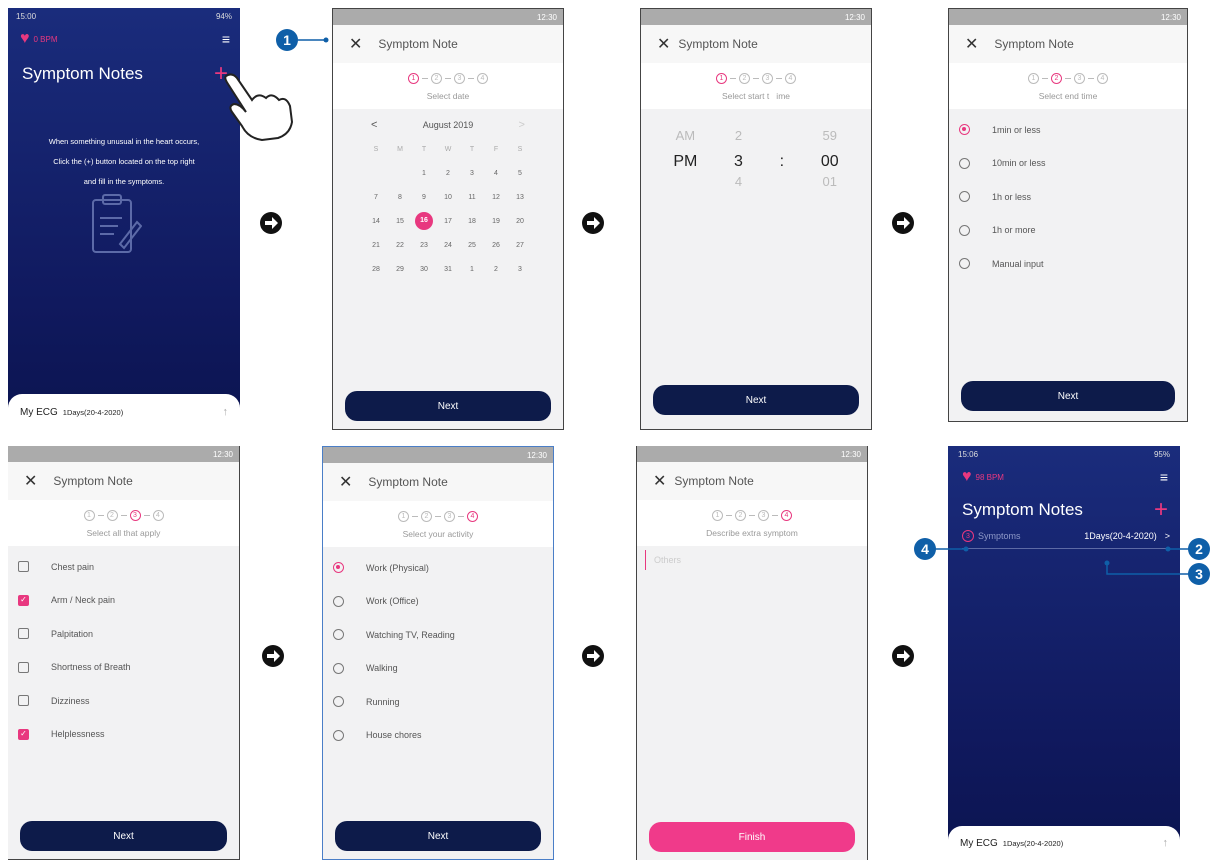 This screenshot has height=861, width=1214. Describe the element at coordinates (1199, 574) in the screenshot. I see `callout-3: 3` at that location.